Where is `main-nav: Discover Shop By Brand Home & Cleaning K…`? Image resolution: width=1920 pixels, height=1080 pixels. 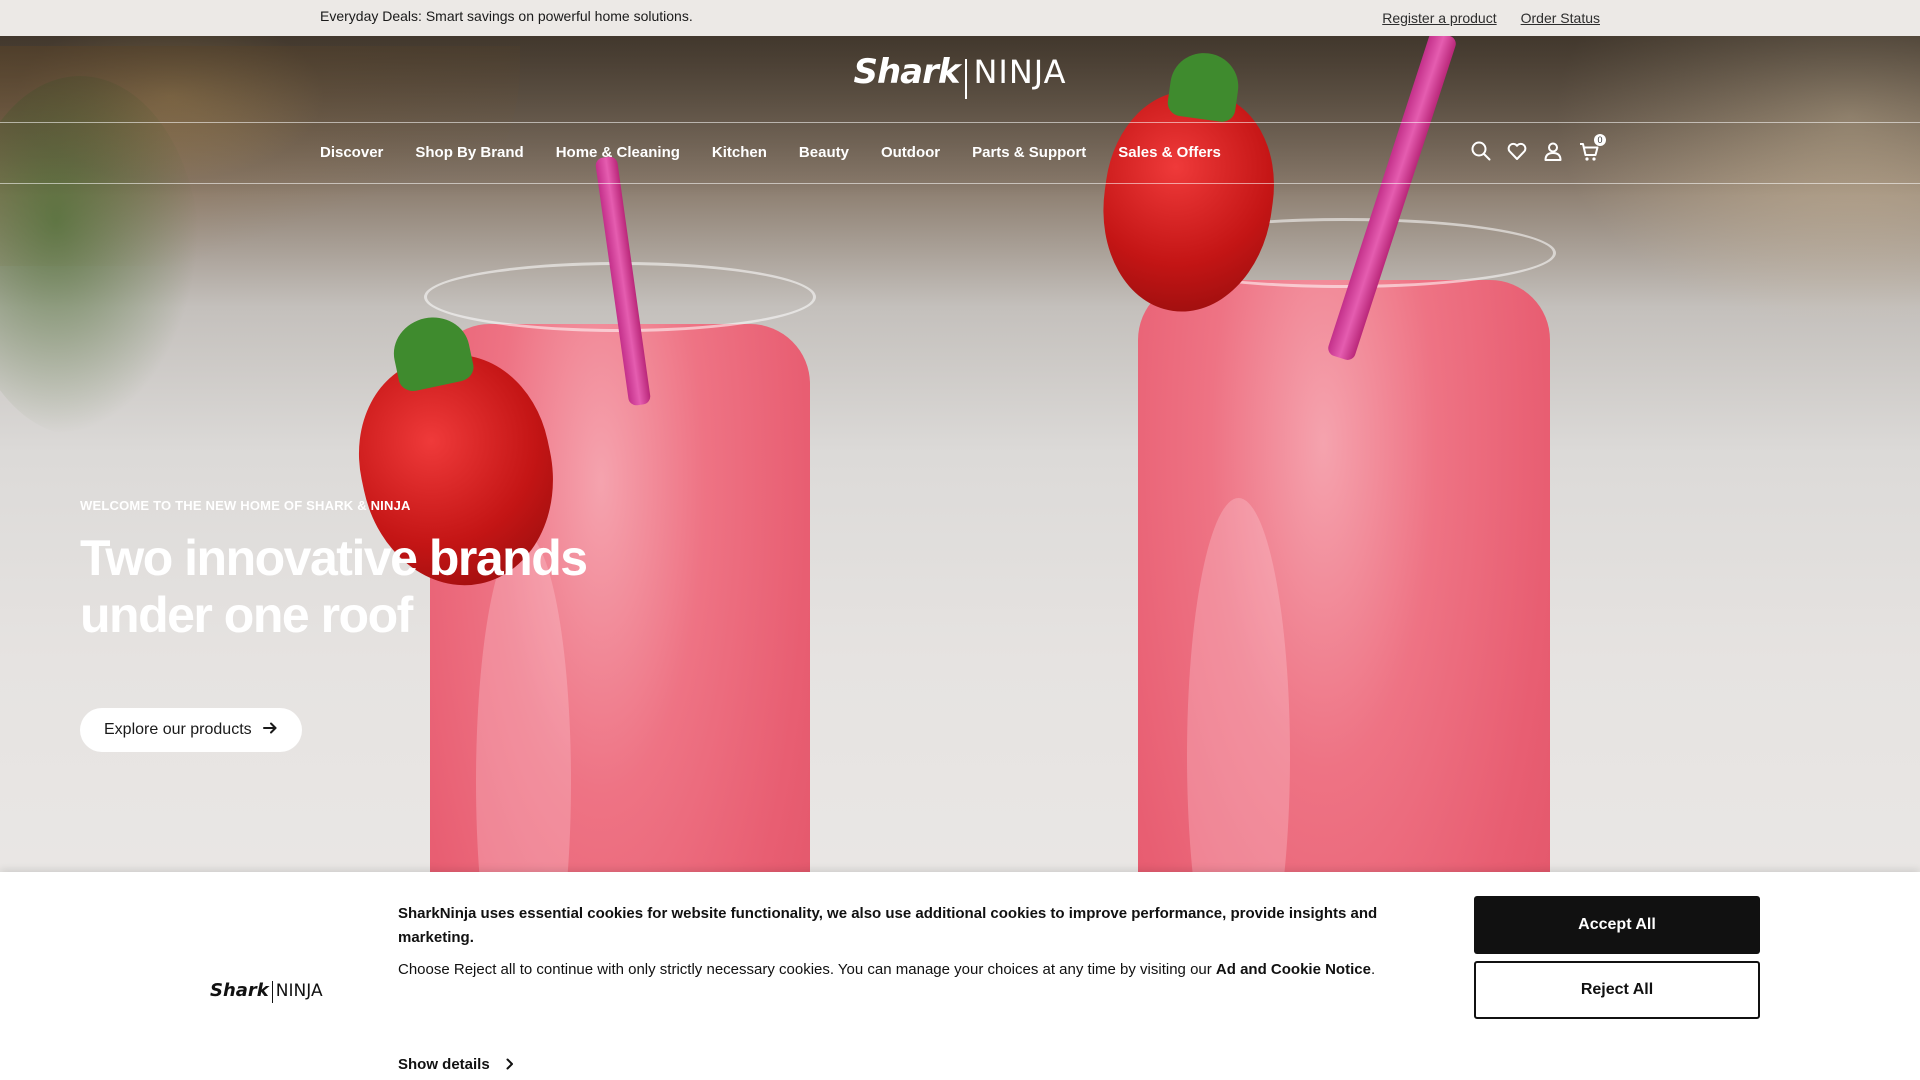
main-nav: Discover Shop By Brand Home & Cleaning K… is located at coordinates (770, 152).